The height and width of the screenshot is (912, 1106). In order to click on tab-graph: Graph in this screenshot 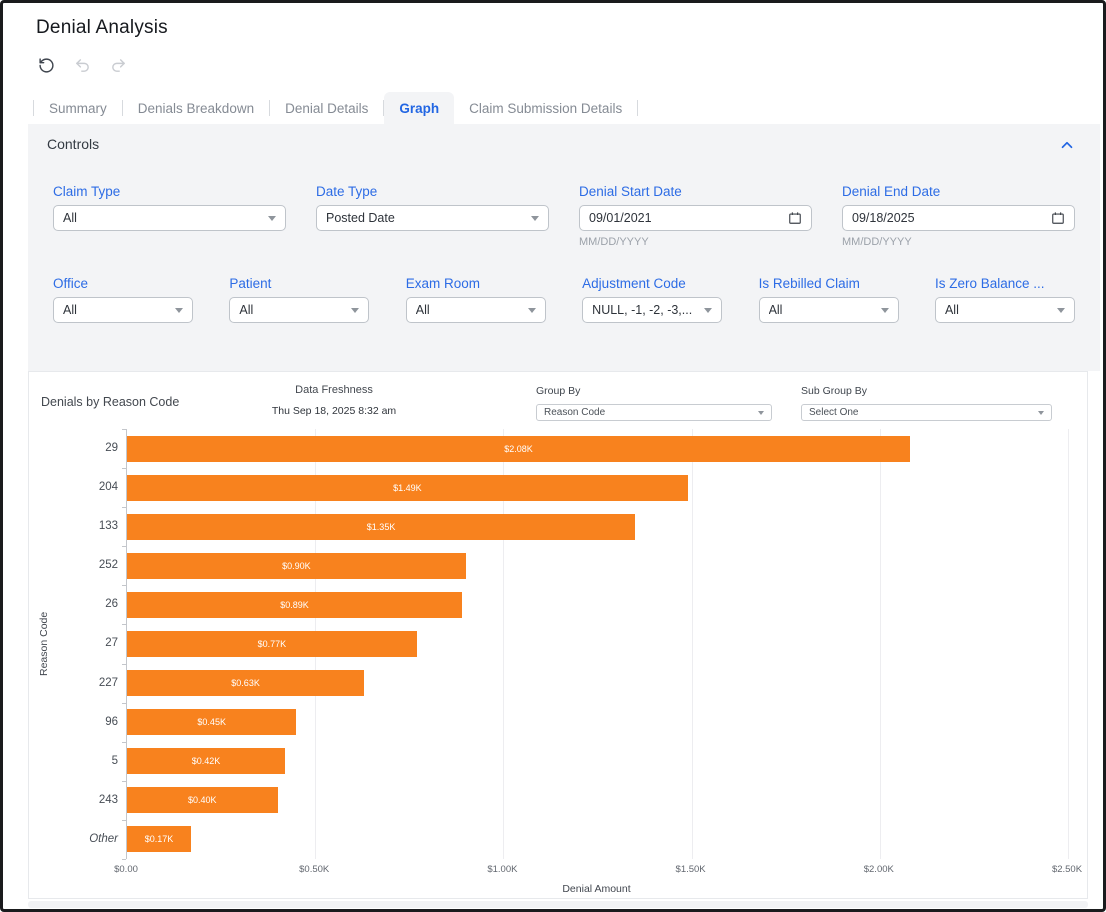, I will do `click(419, 108)`.